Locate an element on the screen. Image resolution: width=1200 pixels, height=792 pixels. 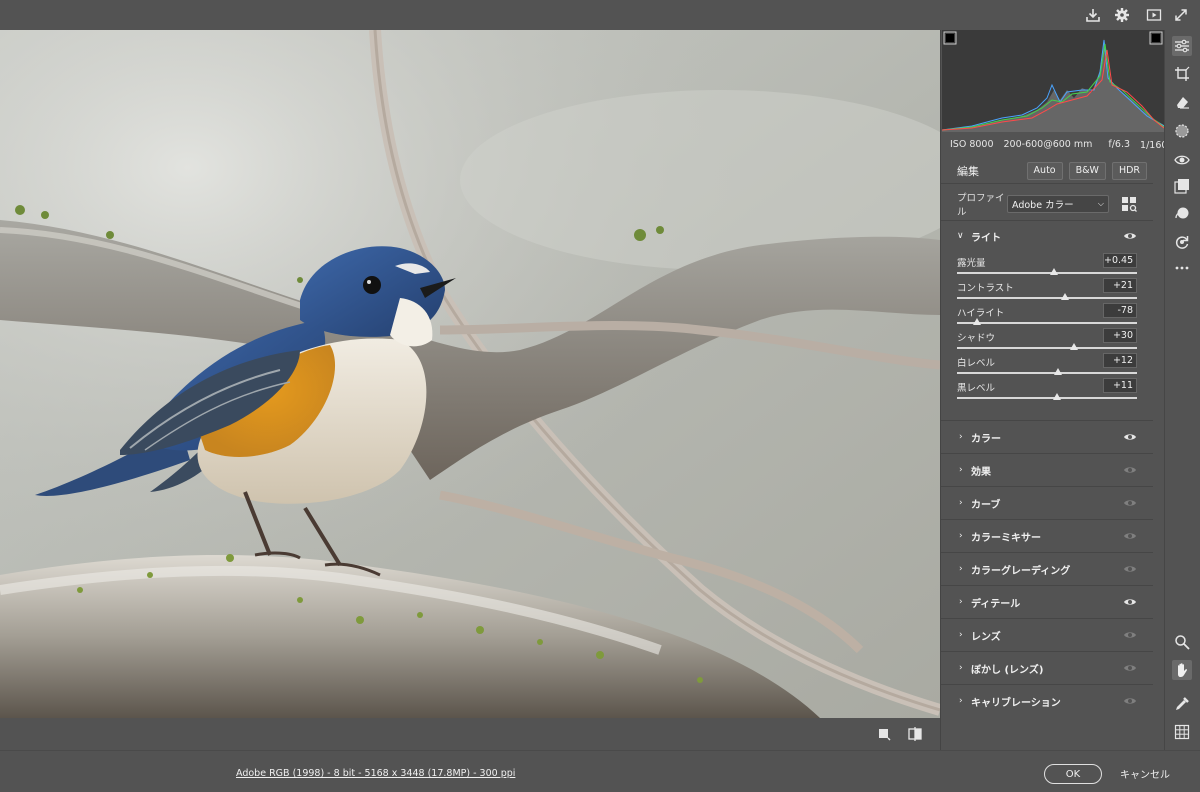
histogram is located at coordinates (1053, 81).